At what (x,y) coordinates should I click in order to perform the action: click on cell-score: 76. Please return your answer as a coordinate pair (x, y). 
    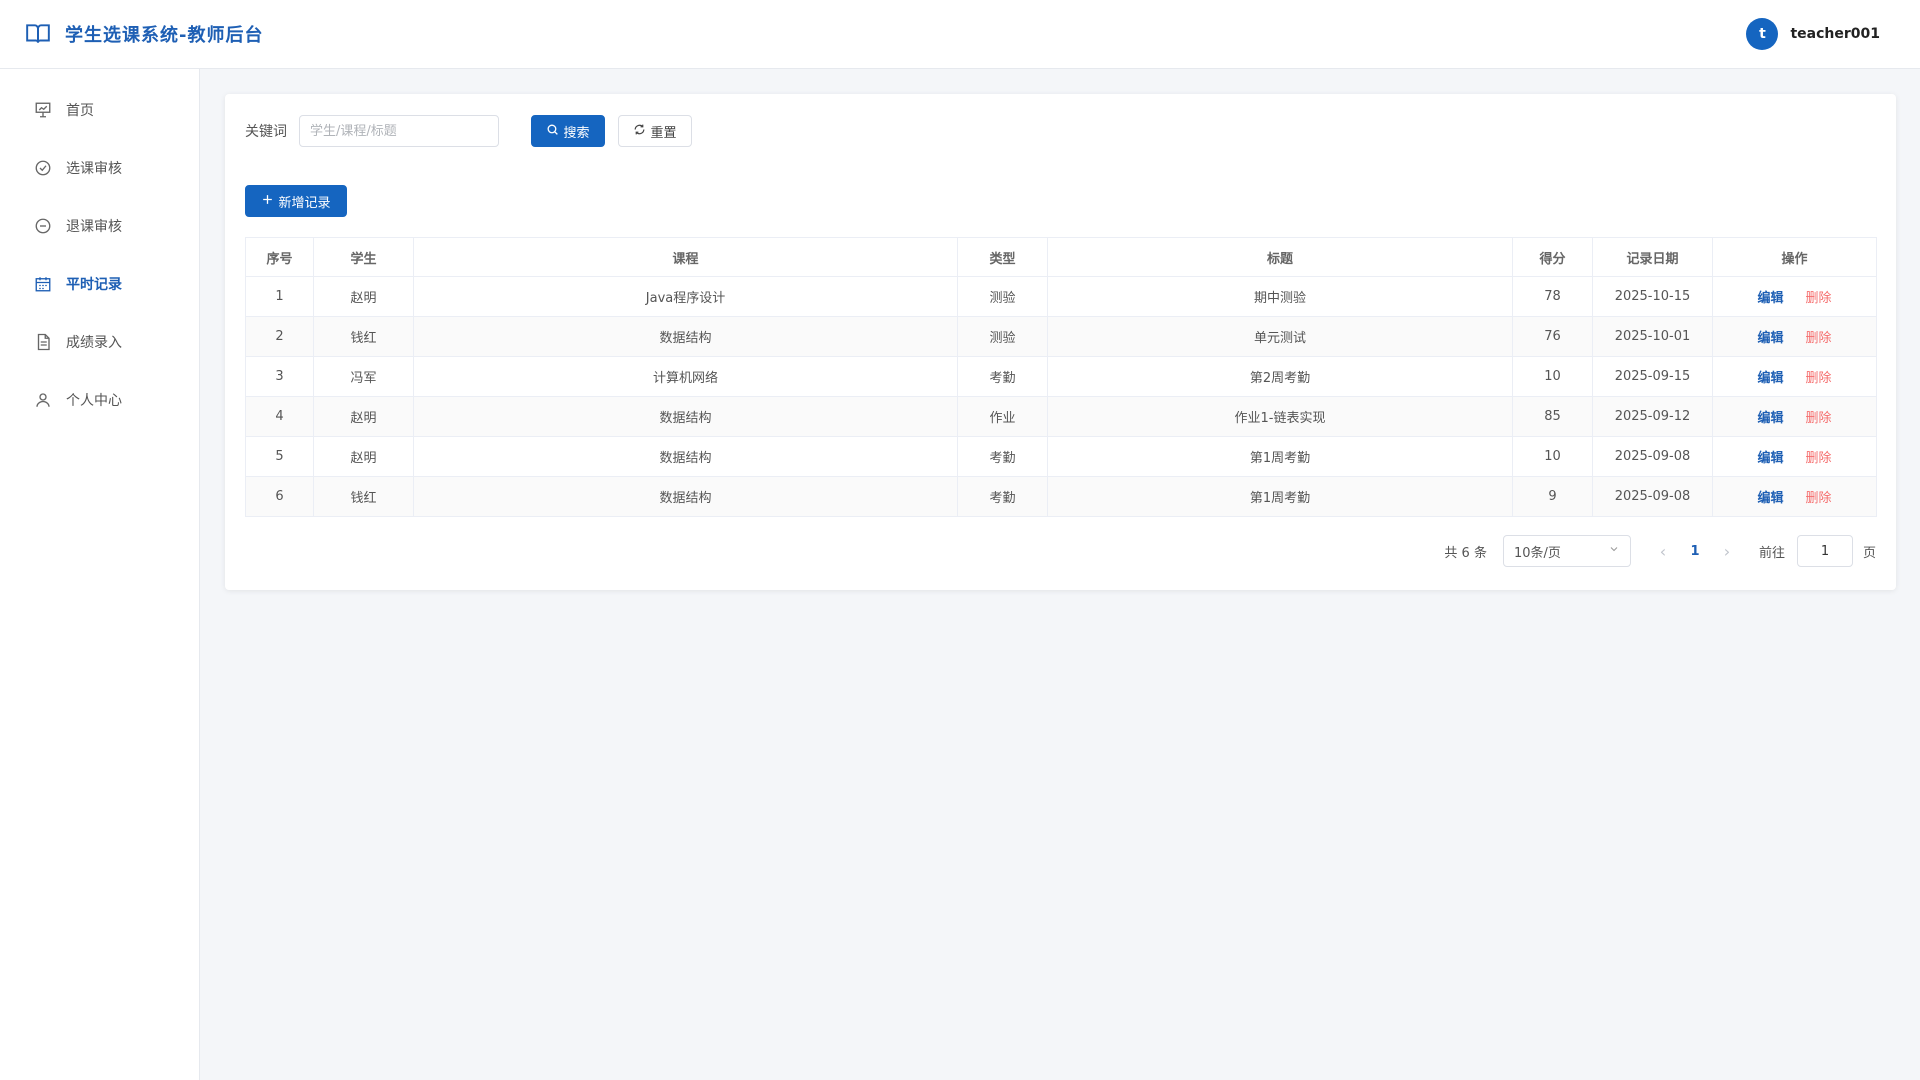
    Looking at the image, I should click on (1552, 336).